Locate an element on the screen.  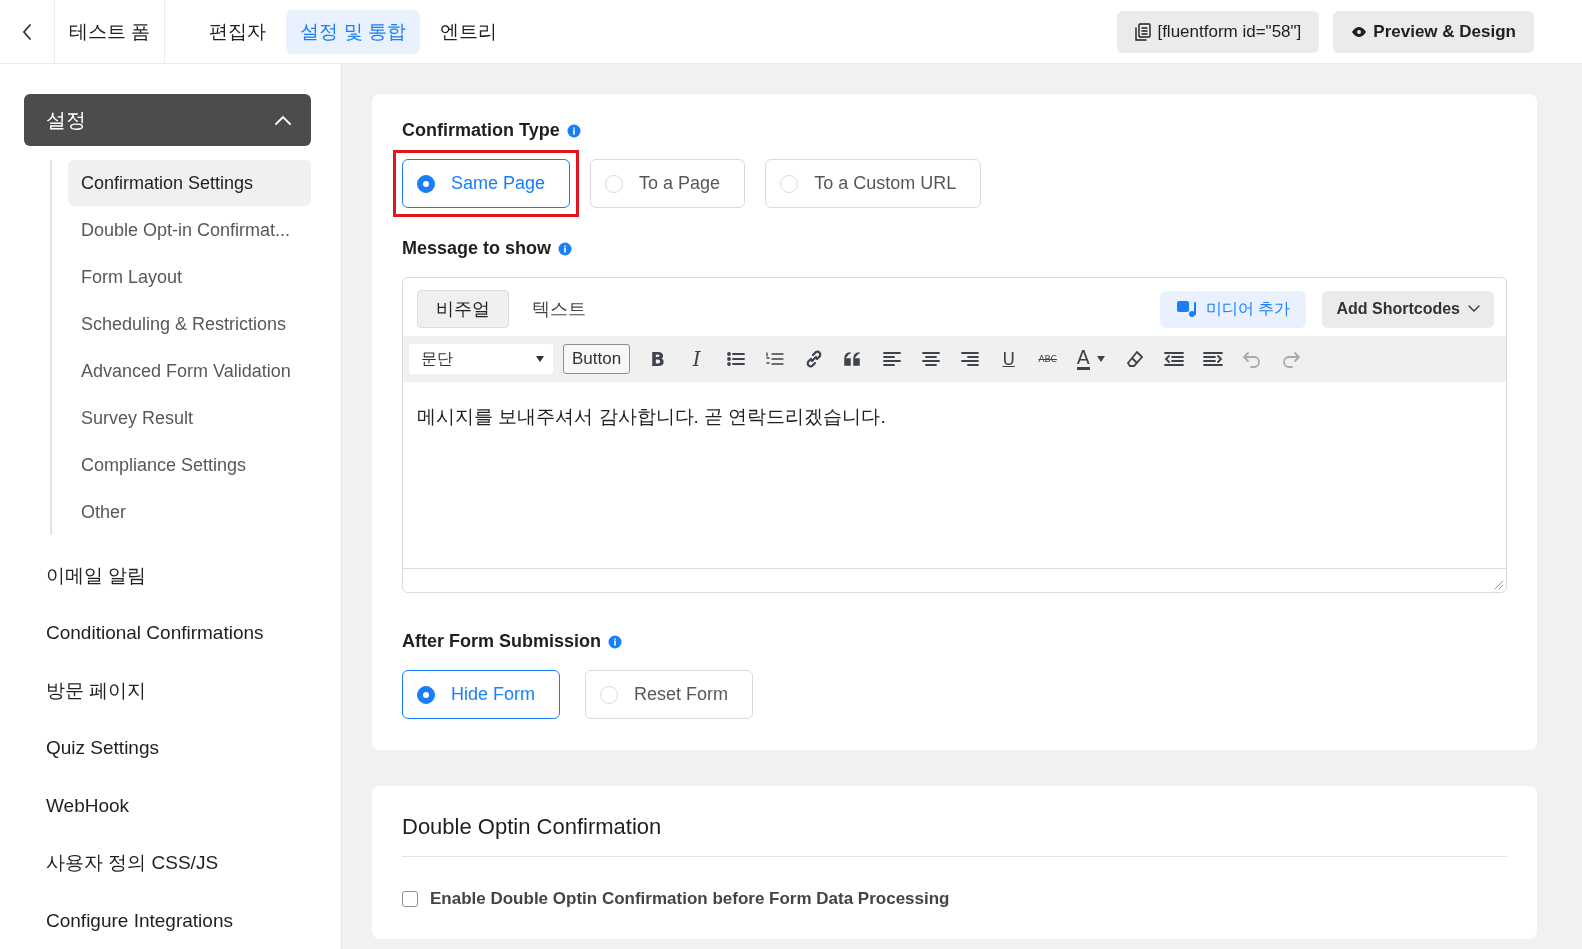
radio-option: Same Page is located at coordinates (486, 183).